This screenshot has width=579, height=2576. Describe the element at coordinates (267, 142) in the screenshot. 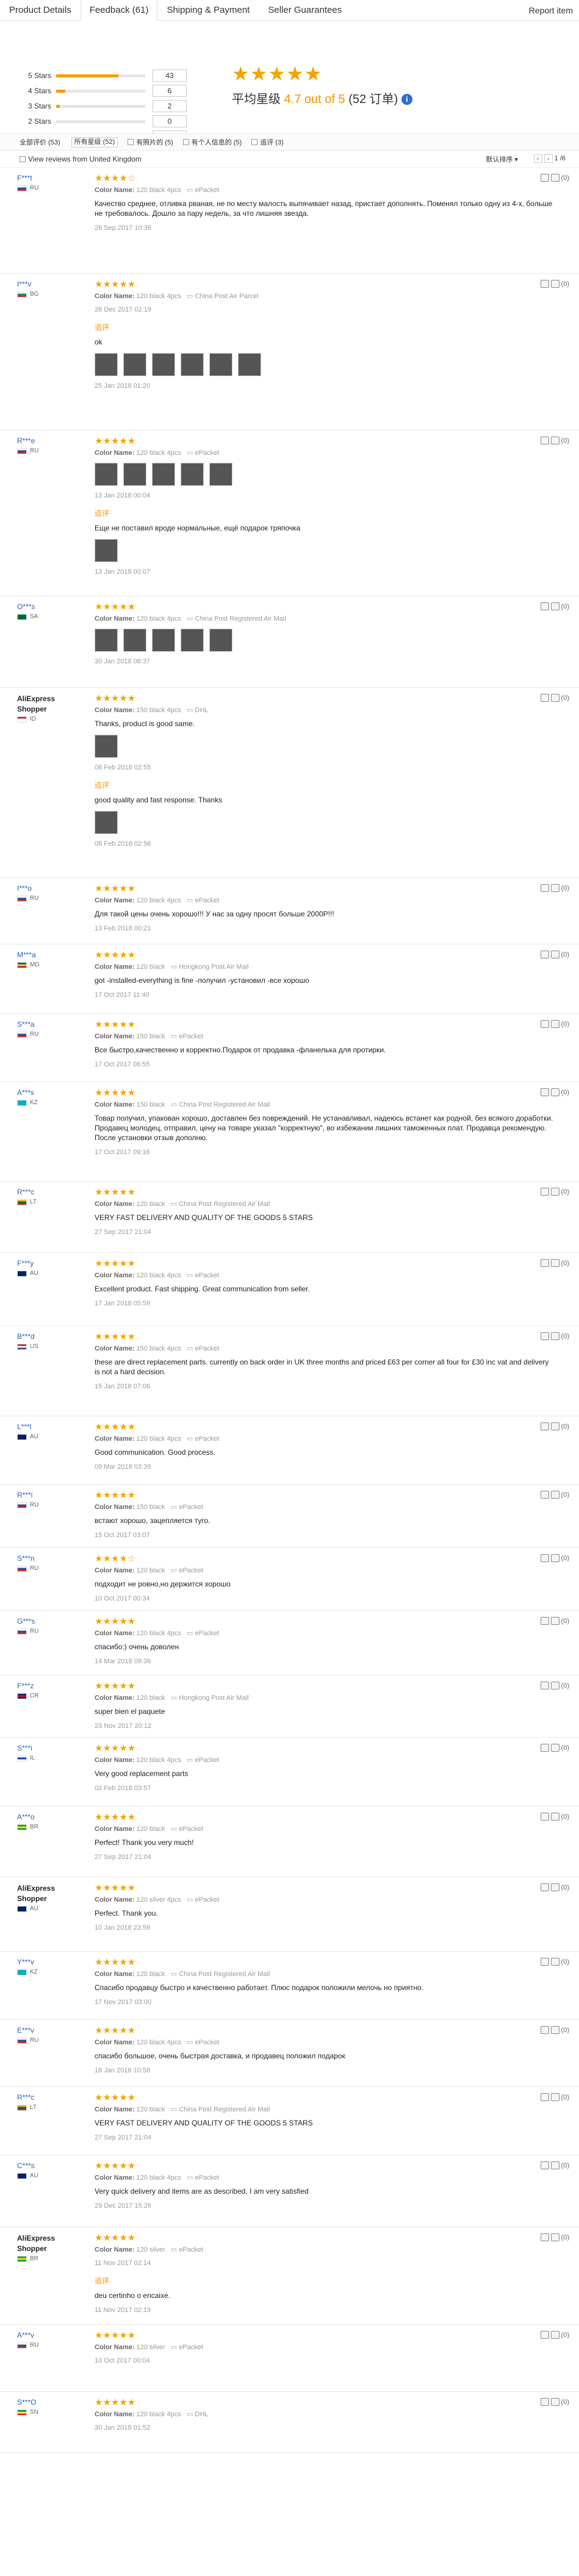

I see `filter-local: 追评 (3)` at that location.